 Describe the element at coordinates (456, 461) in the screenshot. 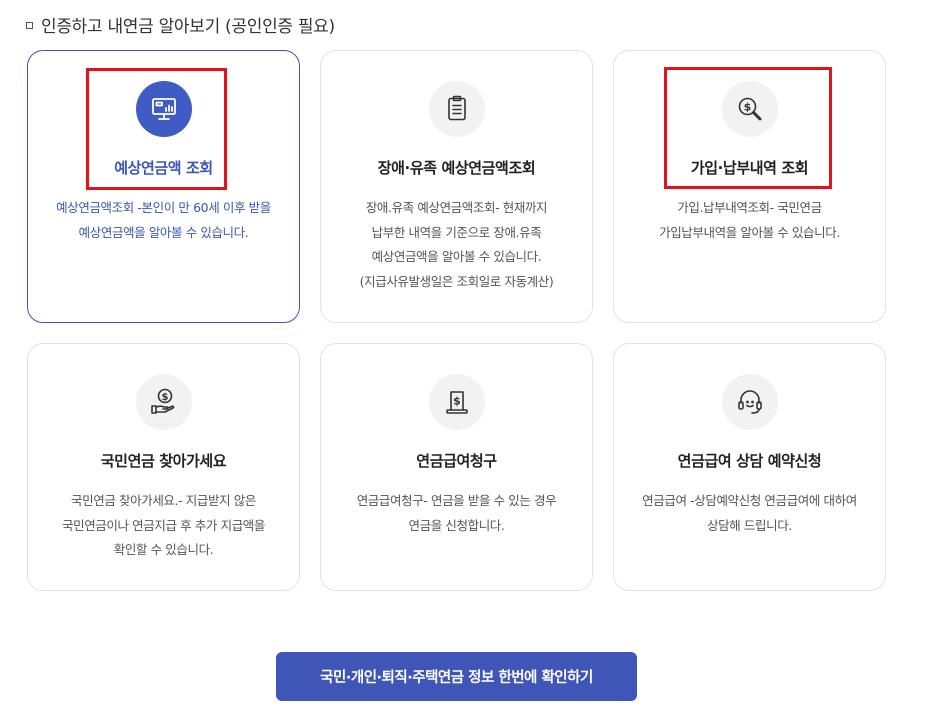

I see `card-title: 연금급여청구` at that location.